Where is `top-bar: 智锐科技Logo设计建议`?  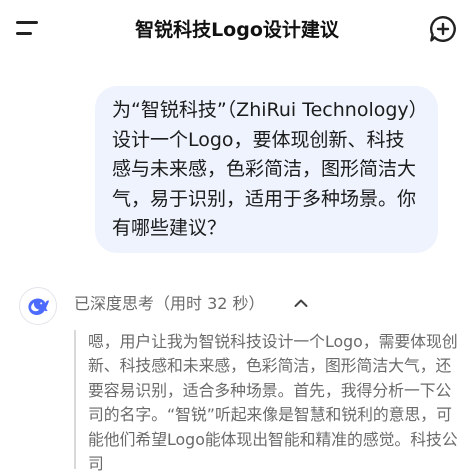
top-bar: 智锐科技Logo设计建议 is located at coordinates (237, 28).